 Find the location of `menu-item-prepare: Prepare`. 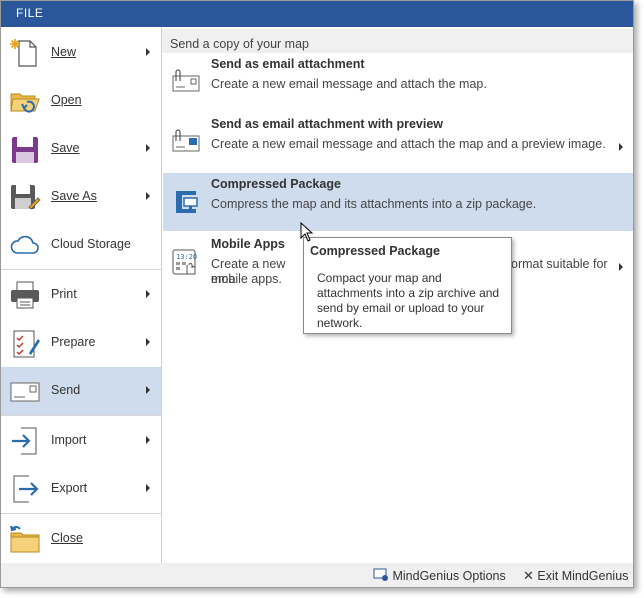

menu-item-prepare: Prepare is located at coordinates (81, 343).